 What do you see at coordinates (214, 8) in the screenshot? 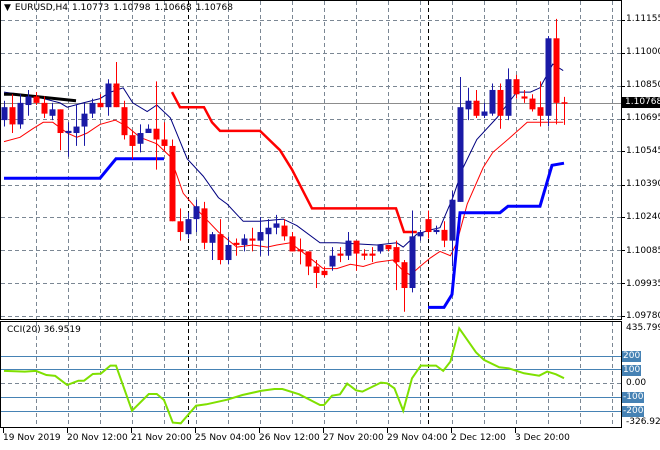
I see `close-value: 1.10768` at bounding box center [214, 8].